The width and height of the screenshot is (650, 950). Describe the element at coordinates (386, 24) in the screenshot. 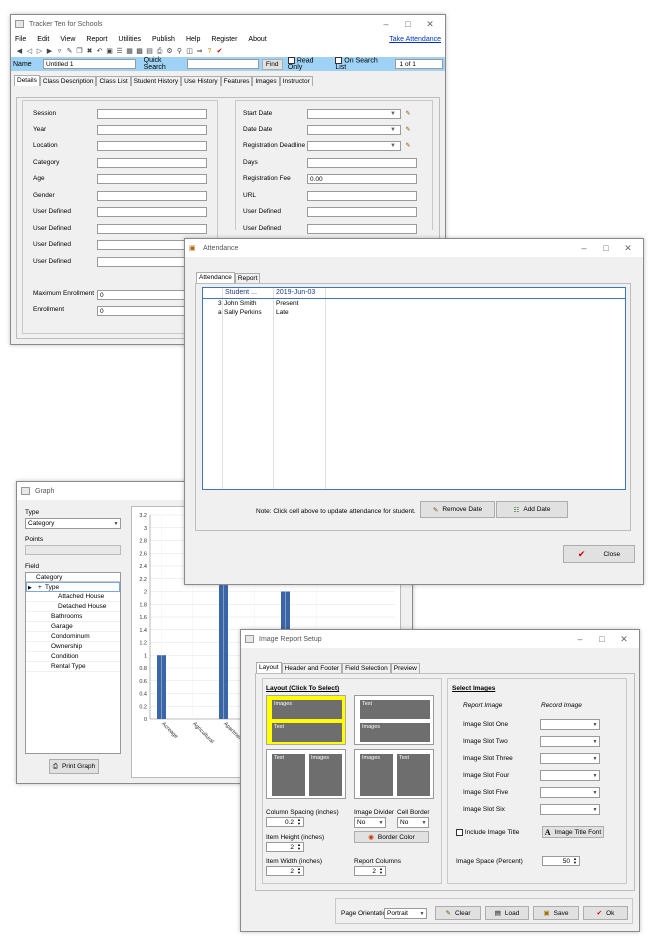

I see `minimize-icon: –` at that location.